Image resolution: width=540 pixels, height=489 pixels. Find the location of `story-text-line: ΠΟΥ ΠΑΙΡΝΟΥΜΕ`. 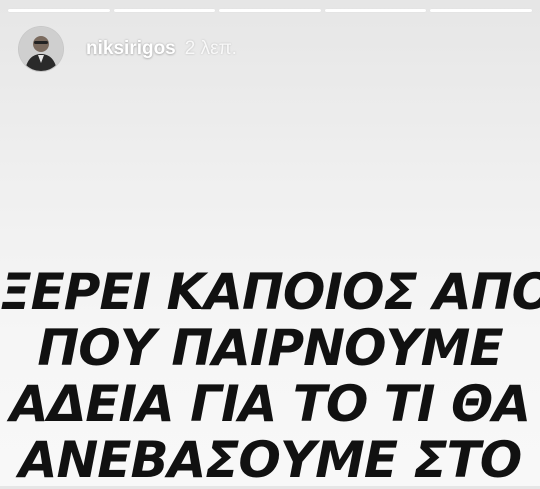

story-text-line: ΠΟΥ ΠΑΙΡΝΟΥΜΕ is located at coordinates (270, 348).